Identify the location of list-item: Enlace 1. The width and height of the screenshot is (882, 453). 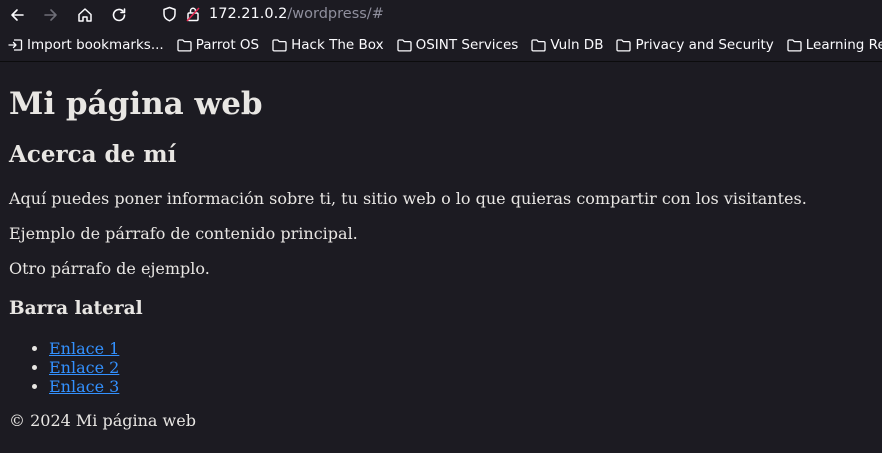
(465, 348).